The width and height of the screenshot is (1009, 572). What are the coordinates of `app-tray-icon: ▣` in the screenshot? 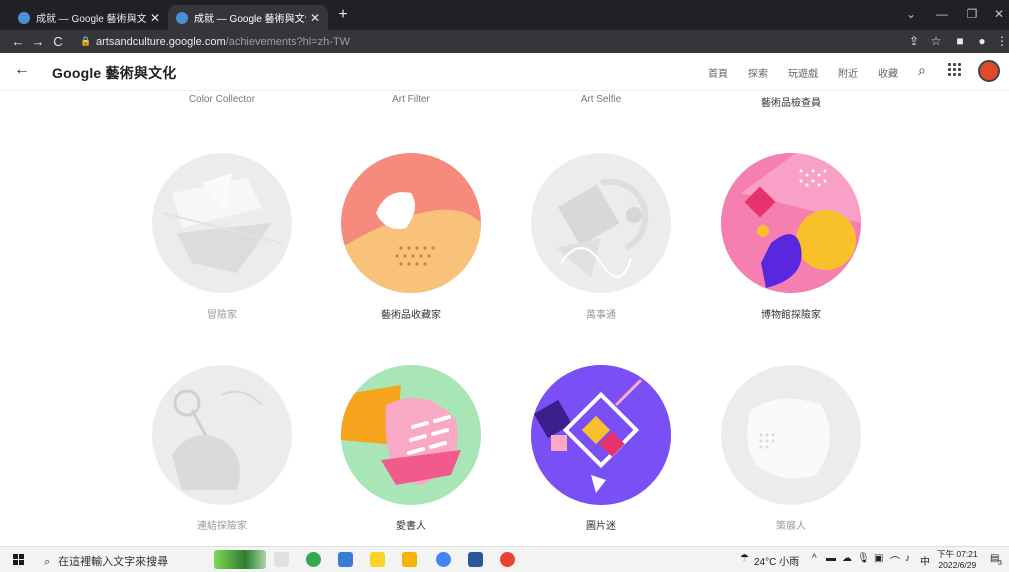 It's located at (878, 558).